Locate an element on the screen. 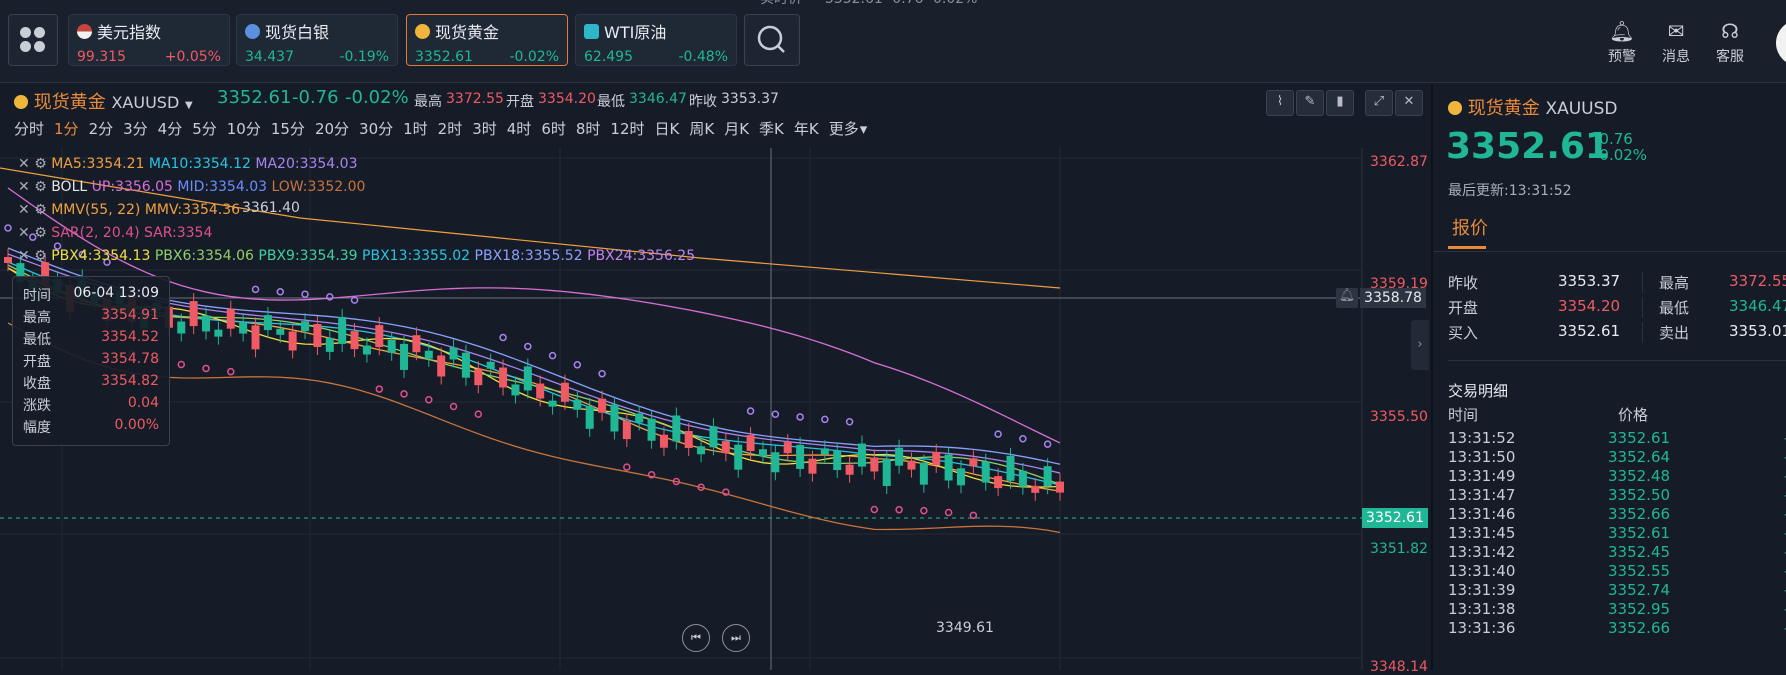  price-alert-bell-icon: 🔔︎ is located at coordinates (1347, 298).